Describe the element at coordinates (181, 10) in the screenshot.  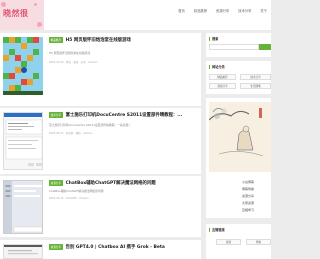
I see `nav-item-home: 首页` at that location.